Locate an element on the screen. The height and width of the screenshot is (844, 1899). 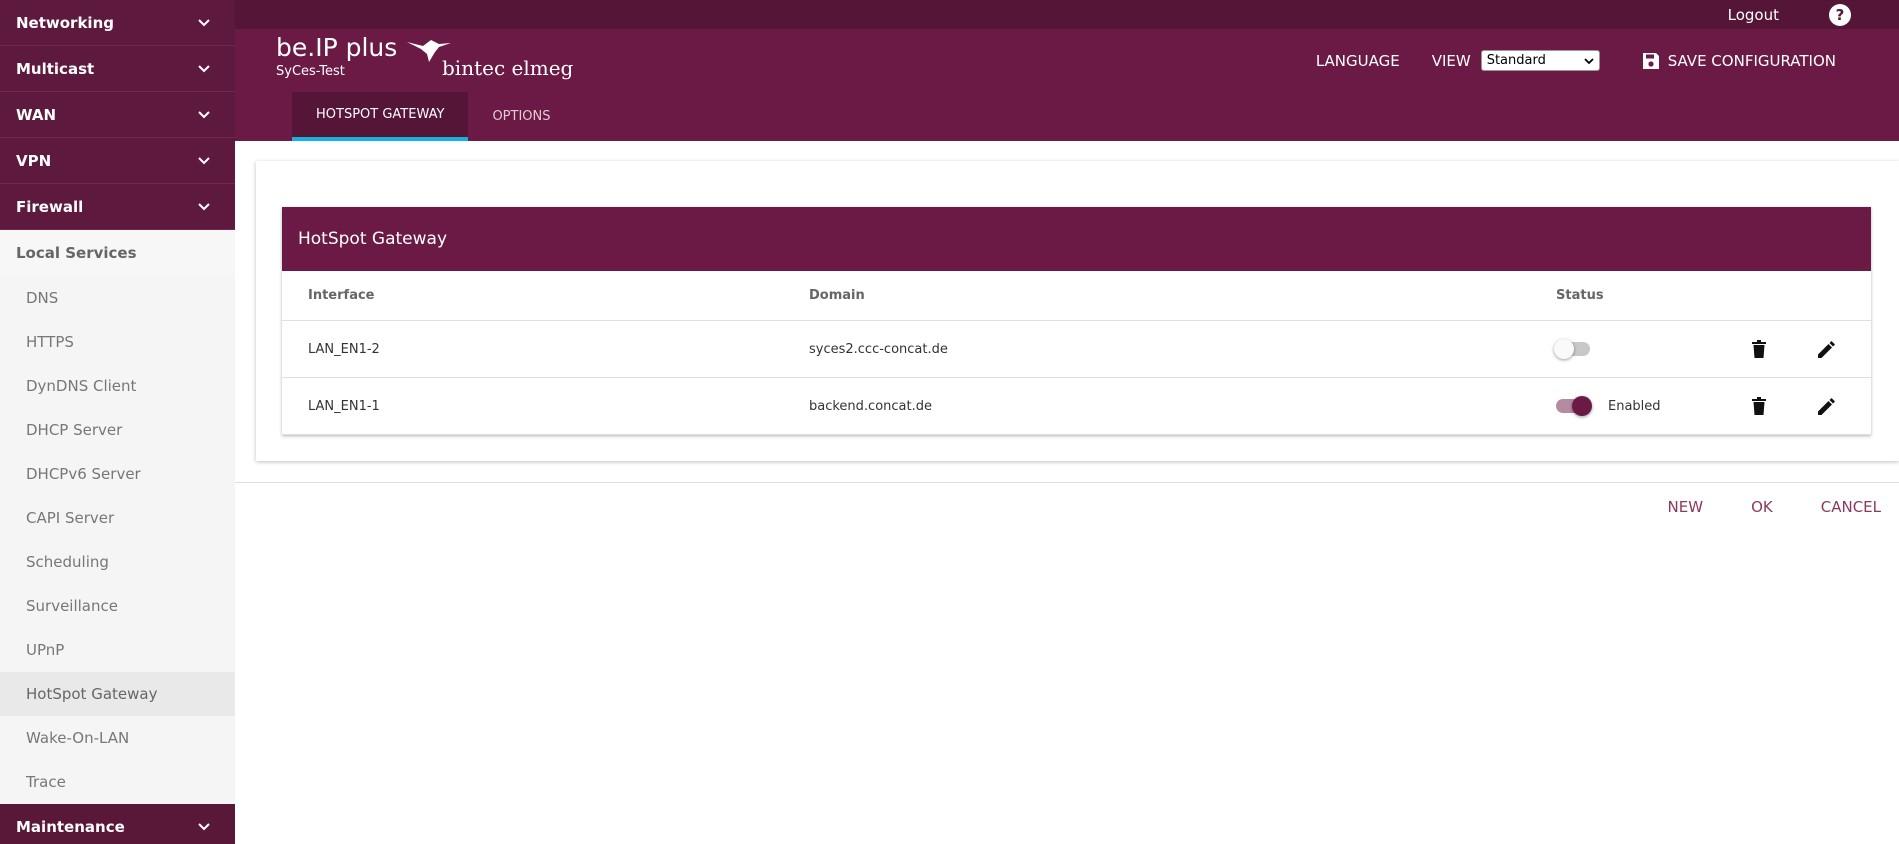
sidebar-group-label: Maintenance is located at coordinates (70, 826).